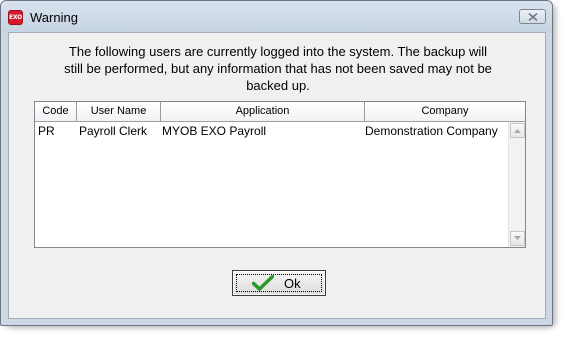 The image size is (569, 339). I want to click on ok-label: Ok, so click(292, 283).